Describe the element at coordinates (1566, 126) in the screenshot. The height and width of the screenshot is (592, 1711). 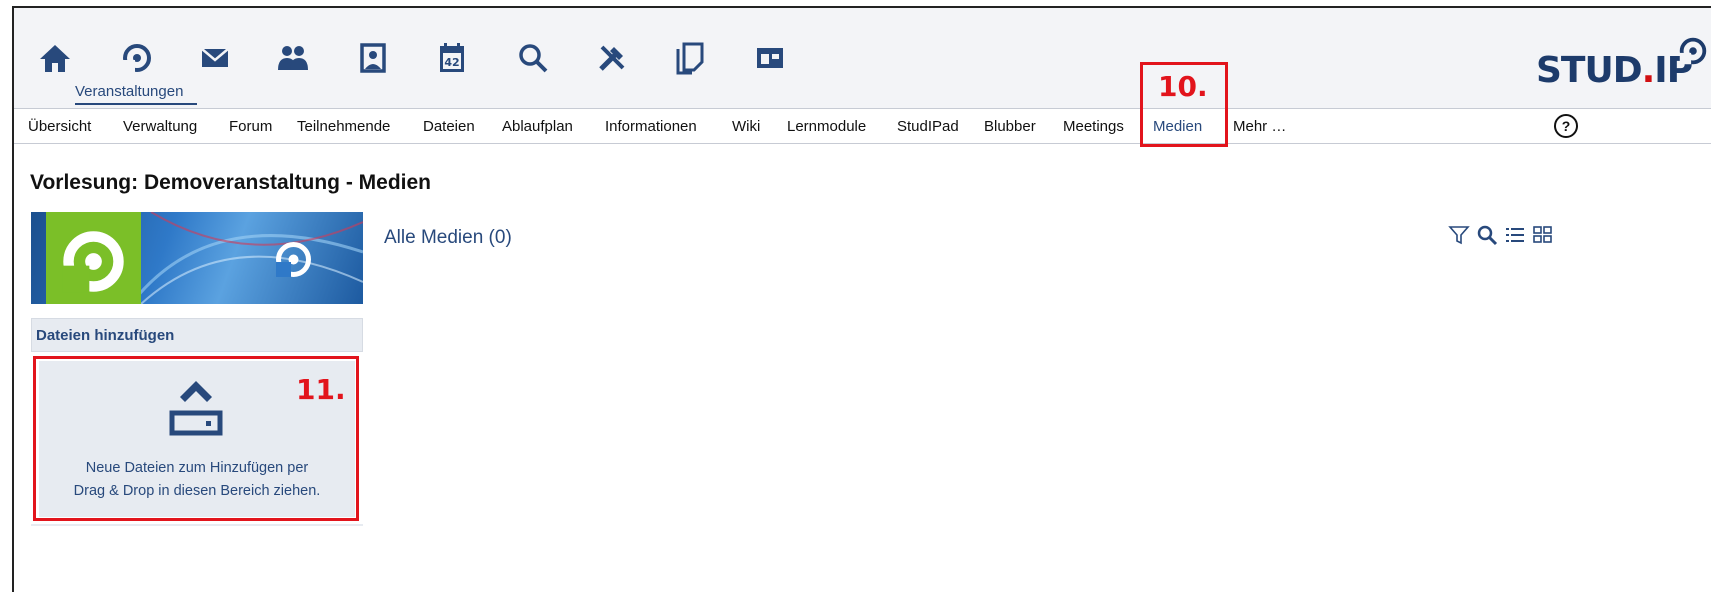
I see `help-icon: ?` at that location.